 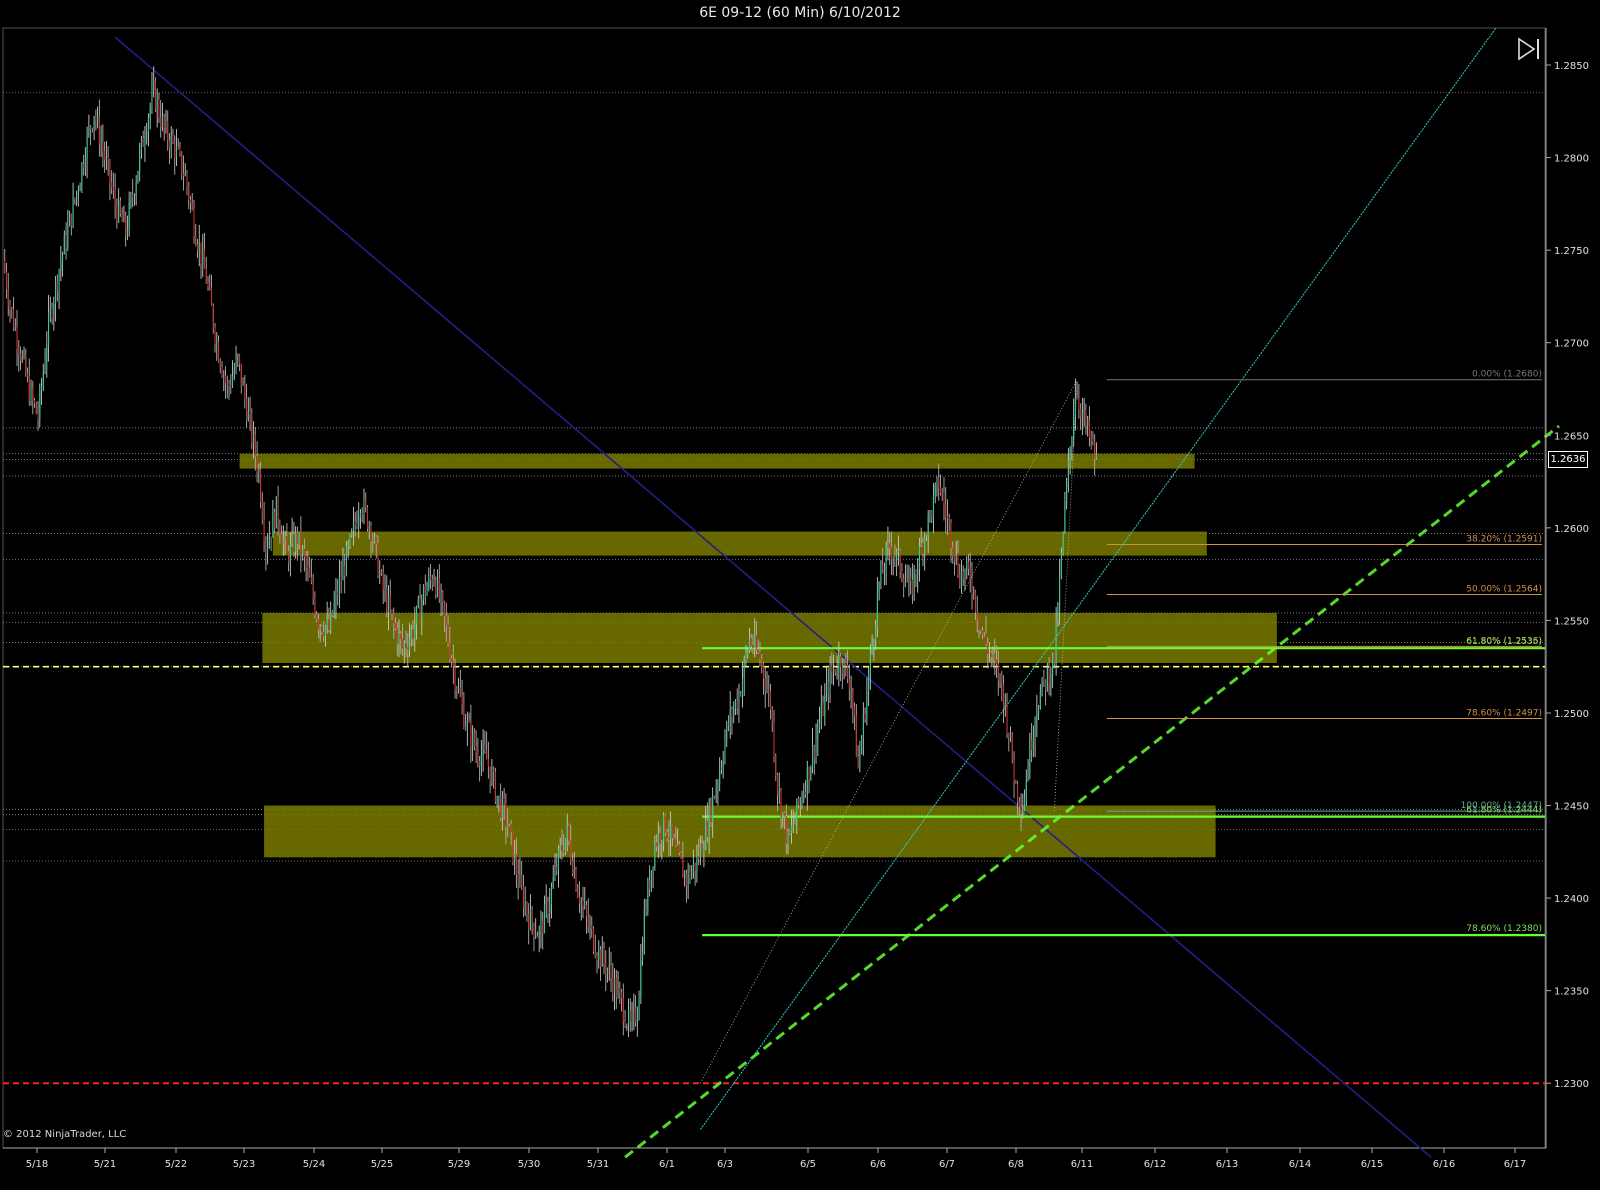 What do you see at coordinates (1515, 1164) in the screenshot?
I see `x-tick-label: 6/17` at bounding box center [1515, 1164].